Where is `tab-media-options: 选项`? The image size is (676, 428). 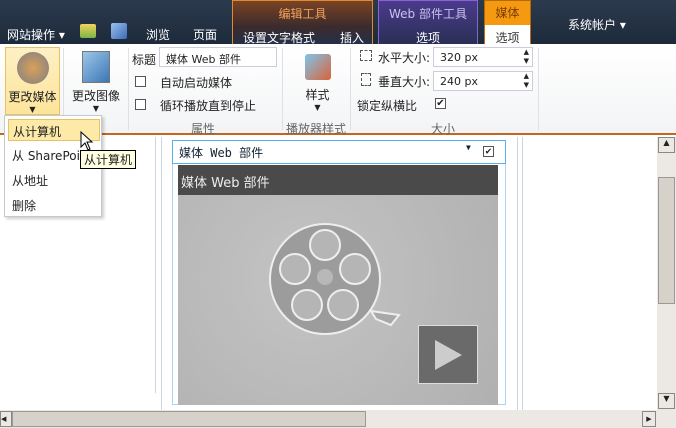 tab-media-options: 选项 is located at coordinates (507, 35).